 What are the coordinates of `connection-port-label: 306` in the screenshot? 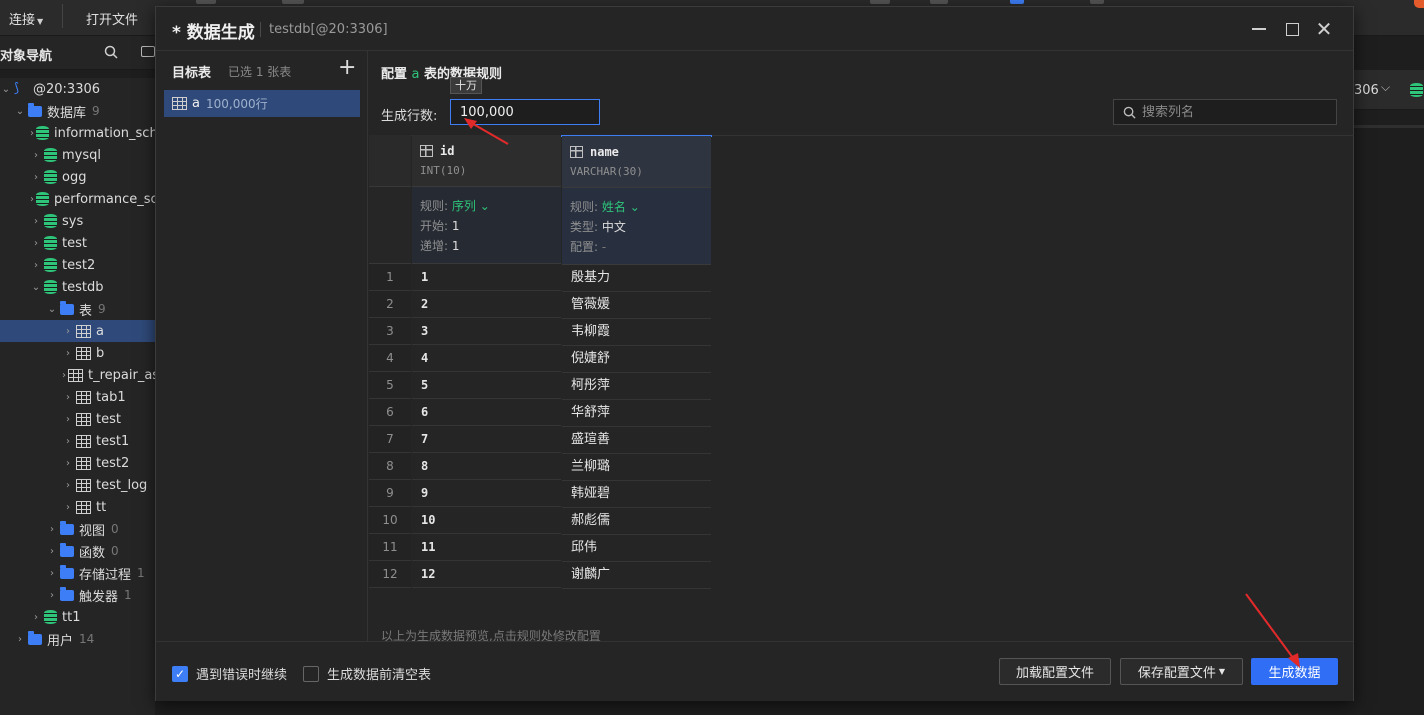 It's located at (1366, 90).